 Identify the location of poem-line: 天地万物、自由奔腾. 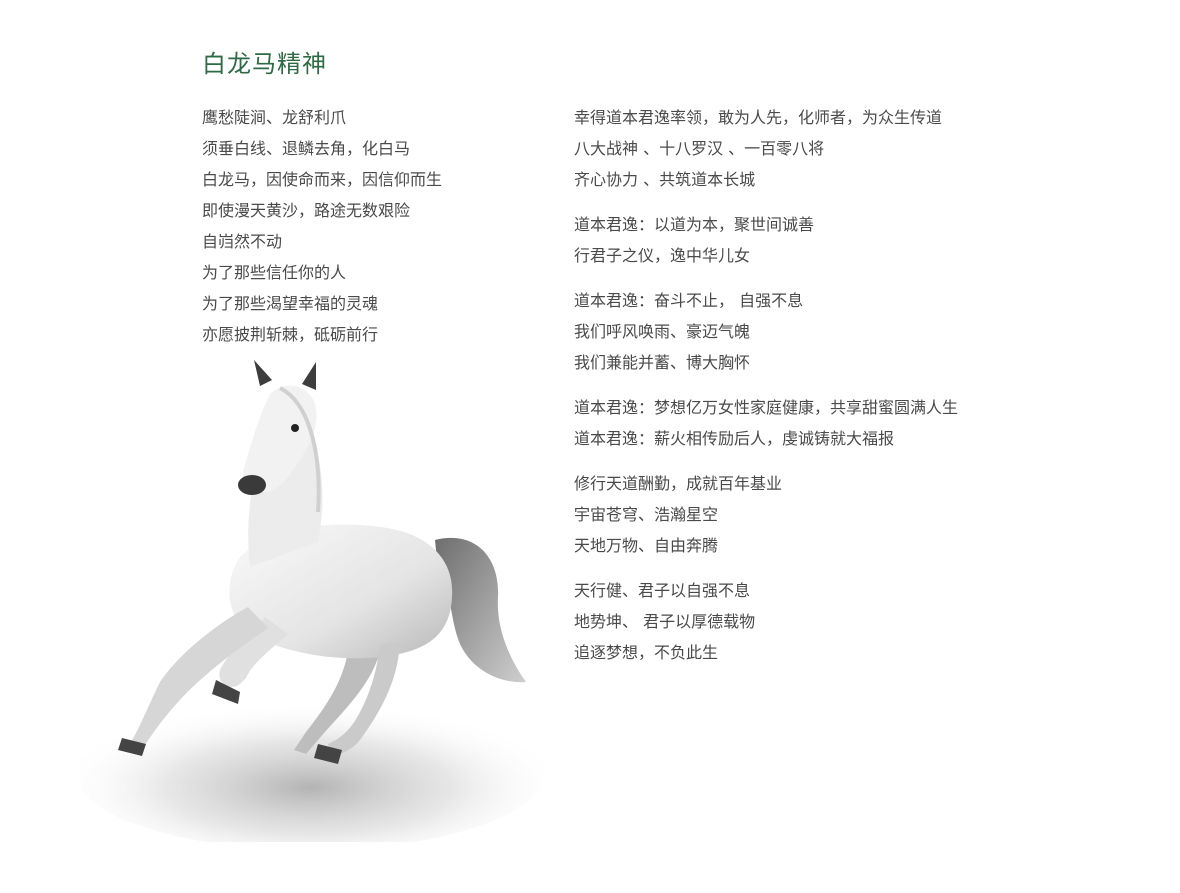
(646, 545).